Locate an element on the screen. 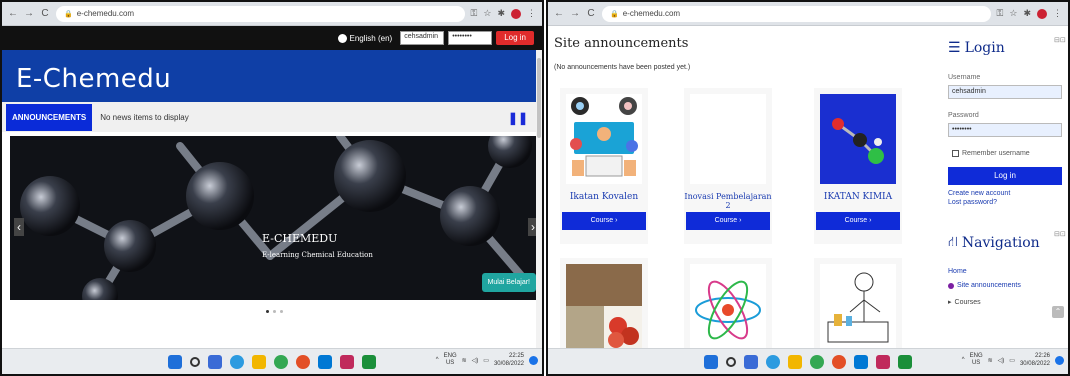  clock: 22:25 30/08/2022 is located at coordinates (509, 360).